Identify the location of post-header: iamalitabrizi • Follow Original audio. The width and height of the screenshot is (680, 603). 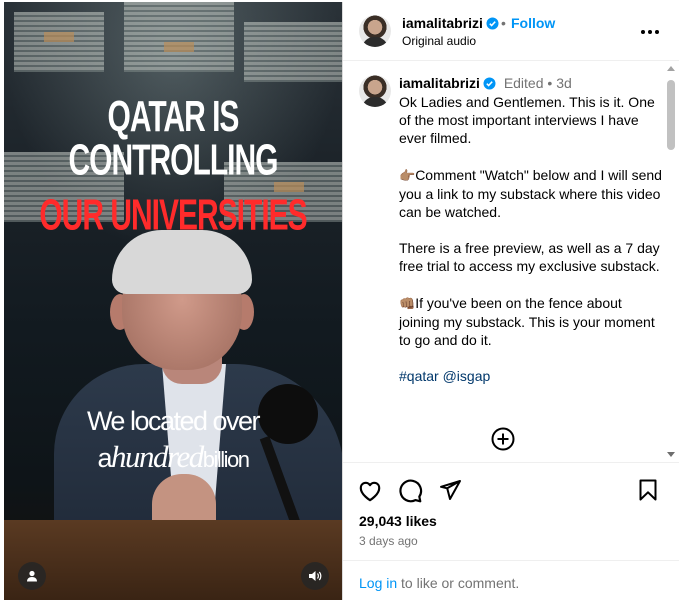
(511, 31).